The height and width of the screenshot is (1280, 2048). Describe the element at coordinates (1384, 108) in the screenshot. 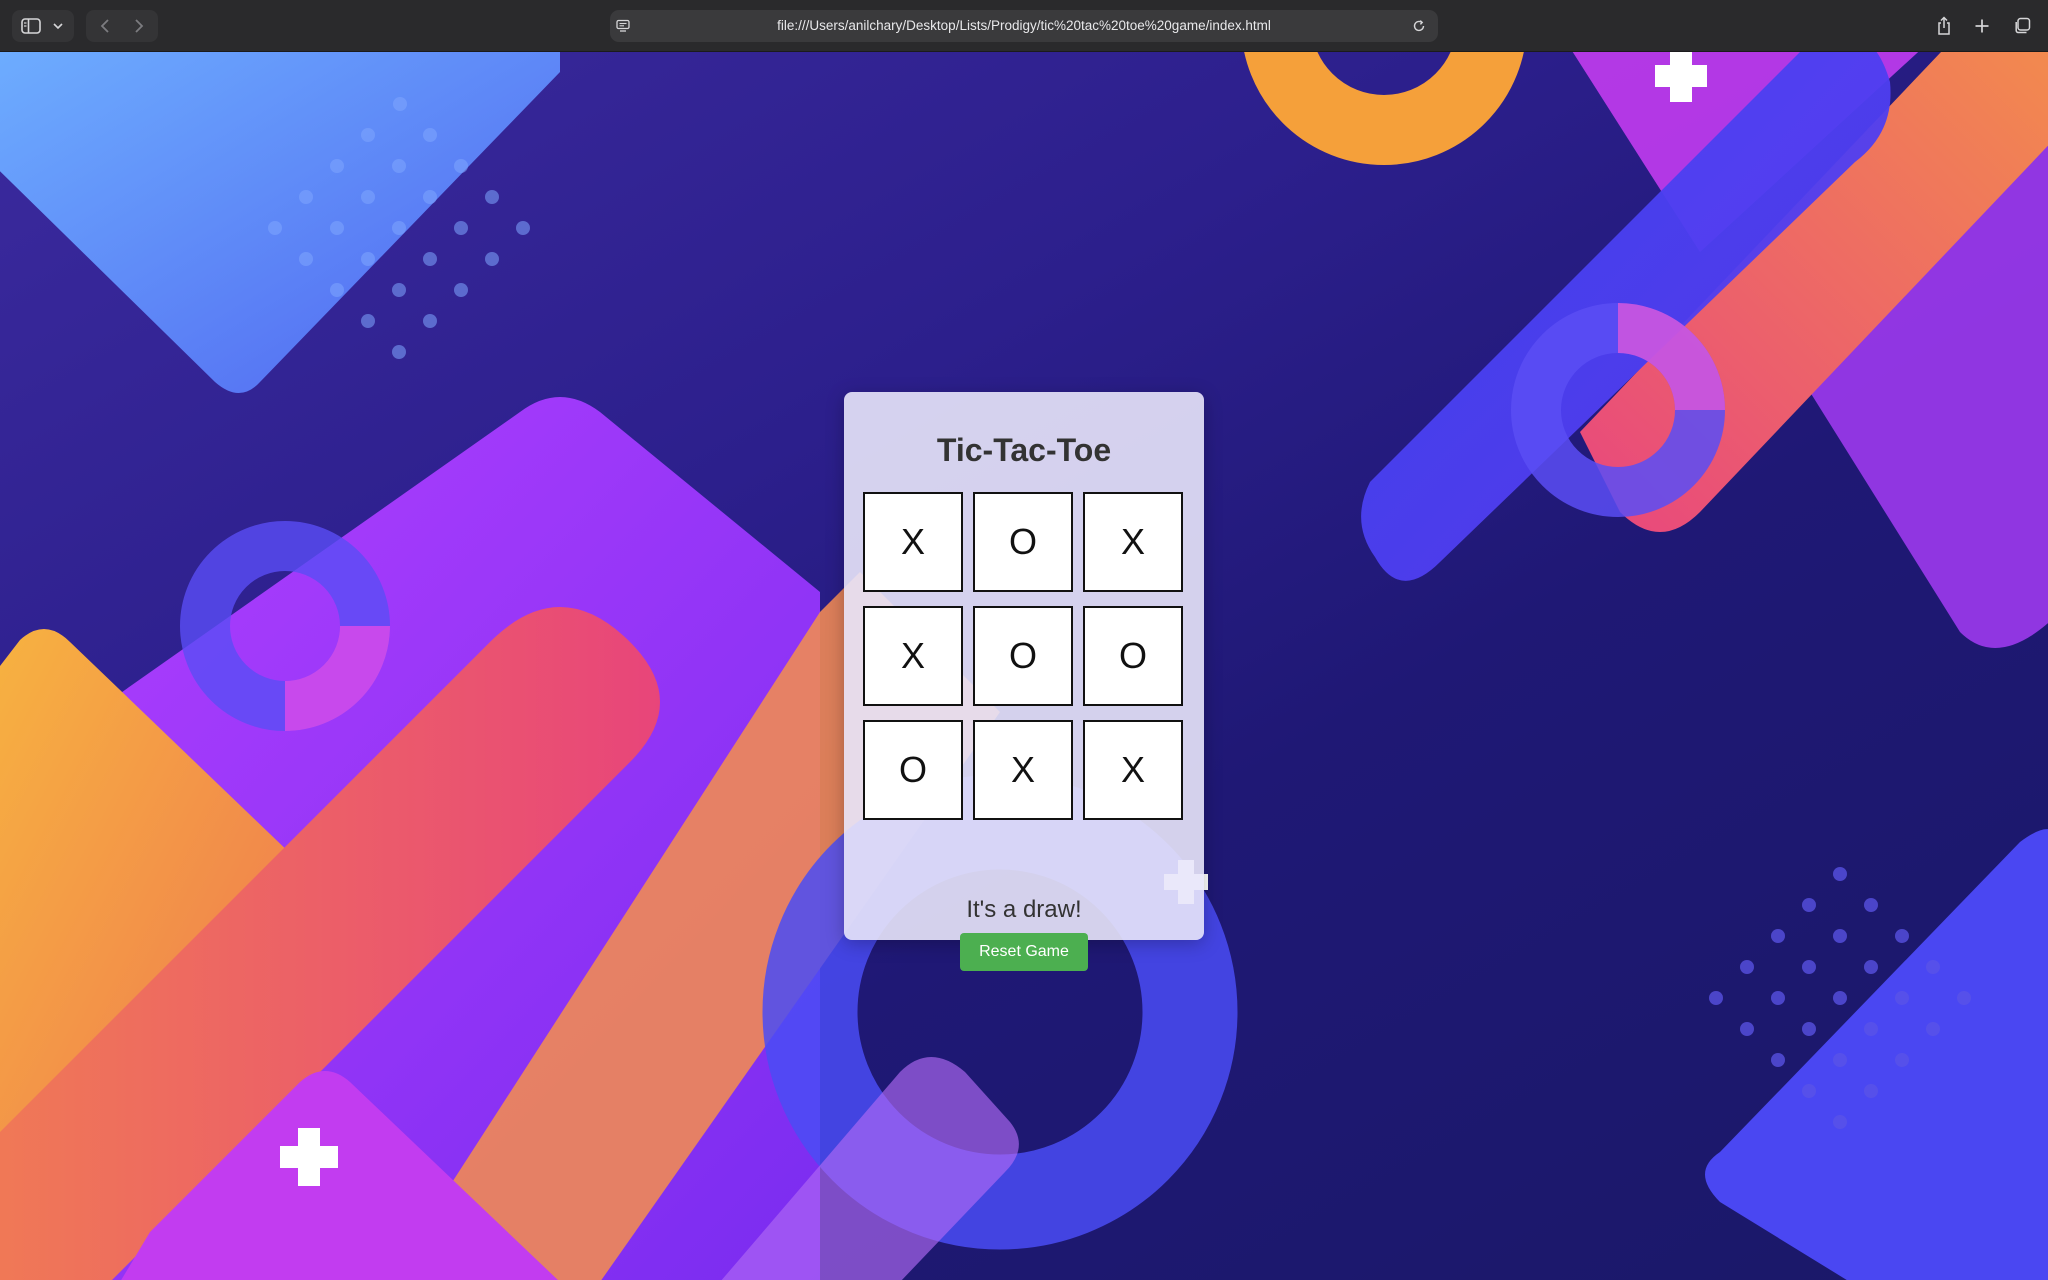

I see `orange-ring-shape` at that location.